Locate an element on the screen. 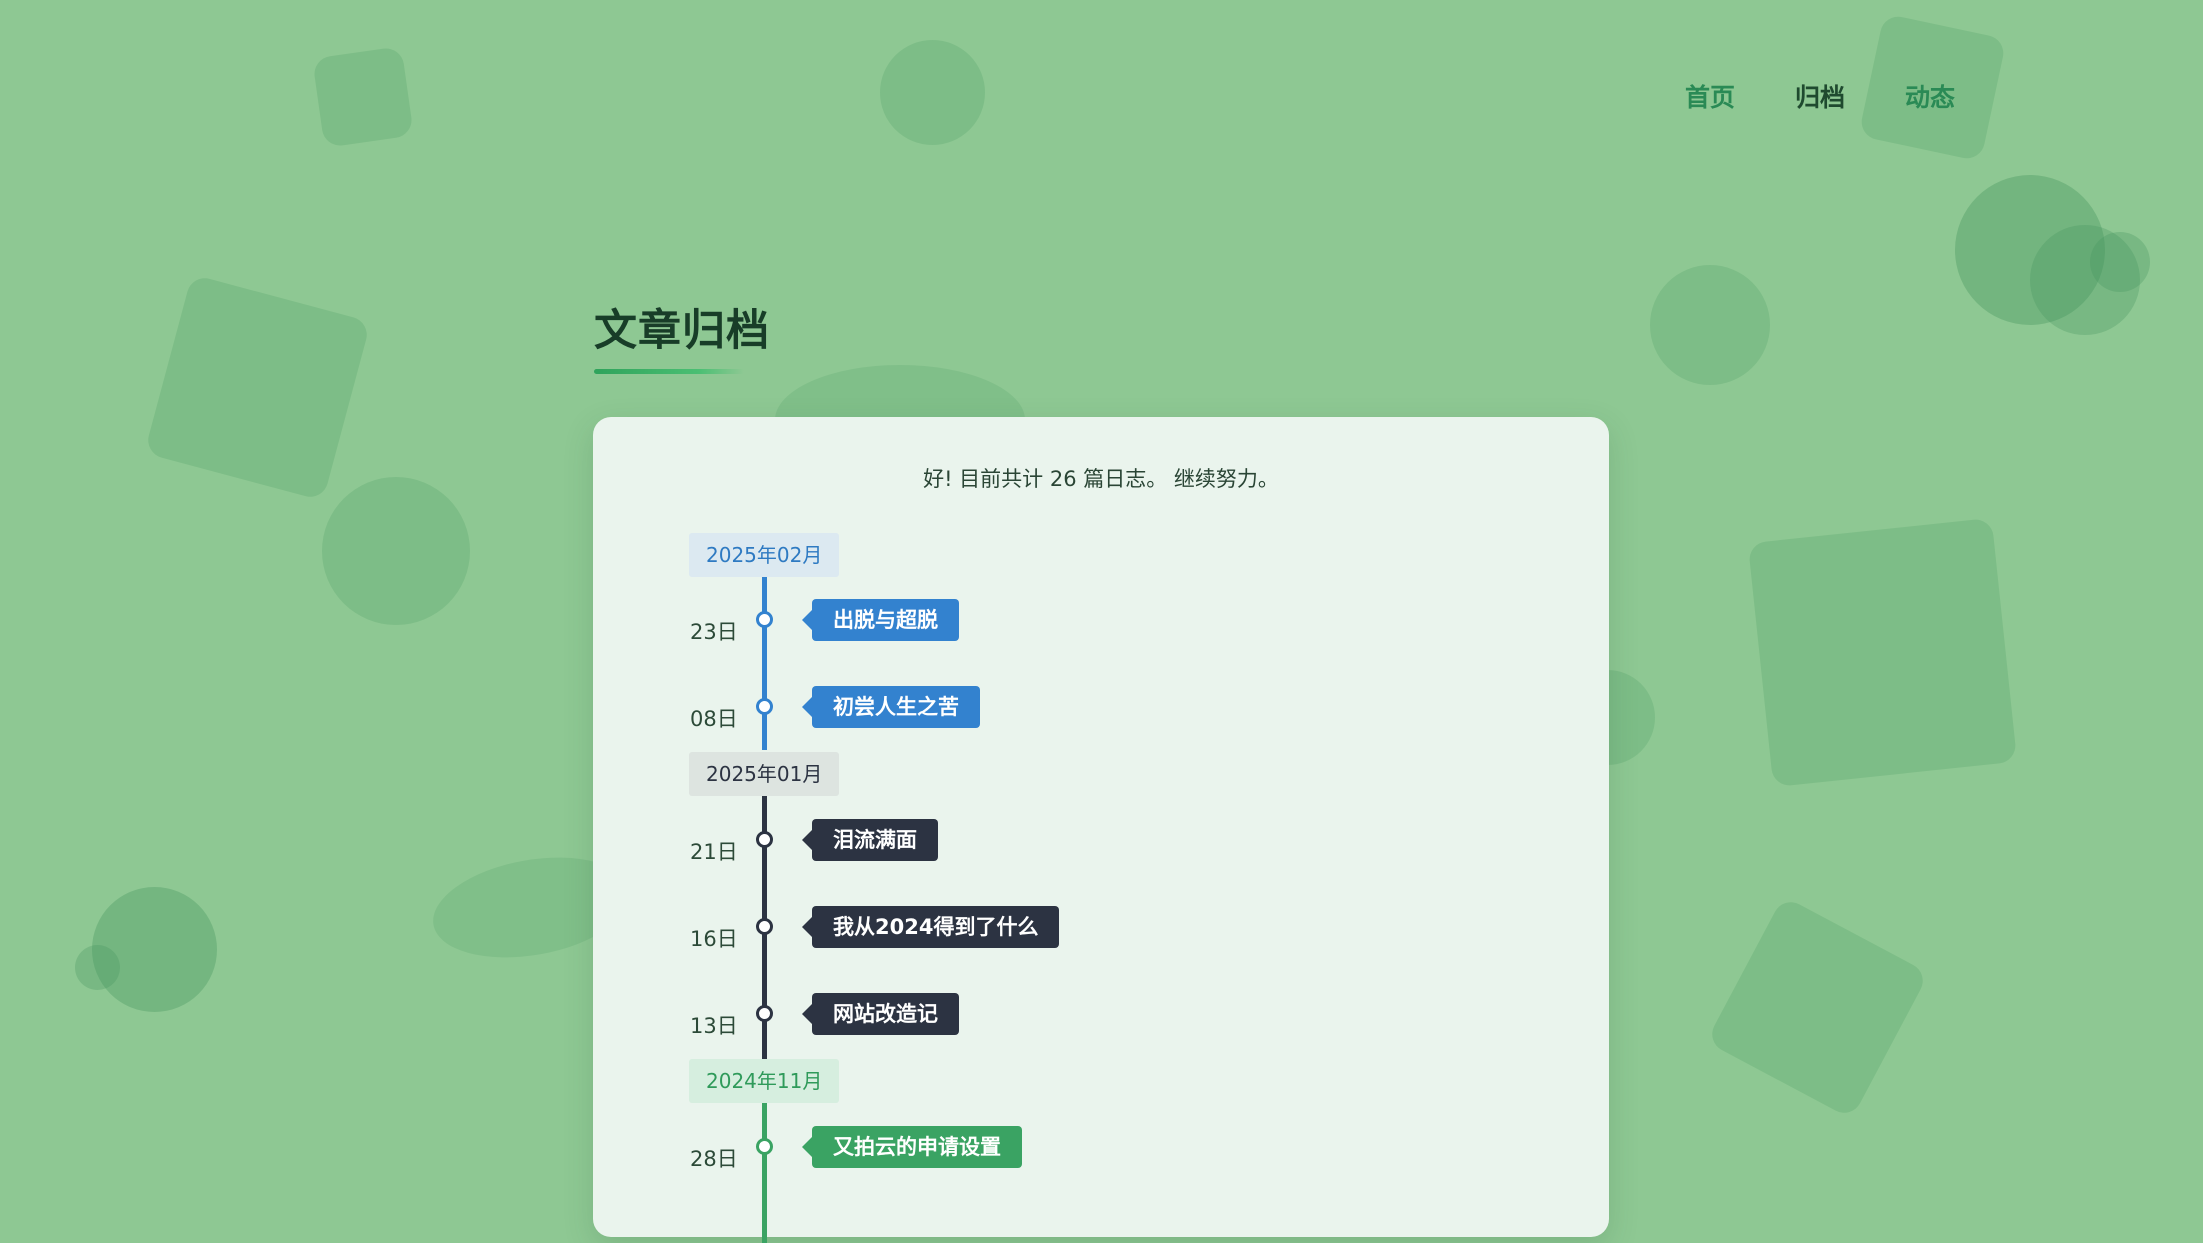 The height and width of the screenshot is (1243, 2203). nav-home-link: 首页 is located at coordinates (1710, 96).